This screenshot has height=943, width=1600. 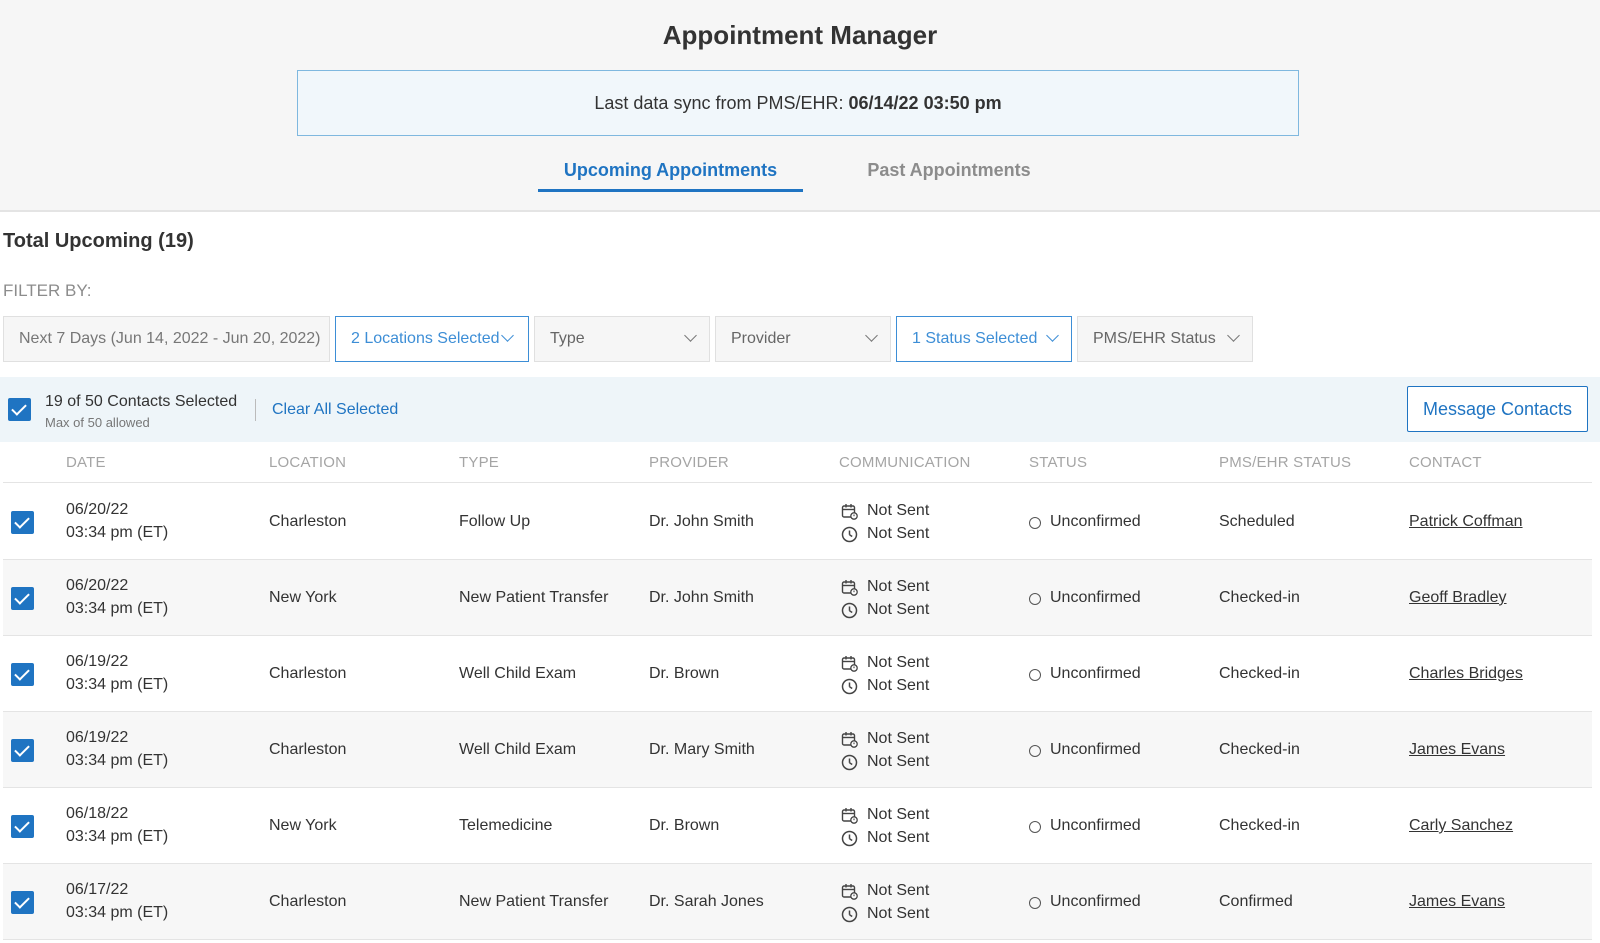 I want to click on contact-link: Patrick Coffman, so click(x=1466, y=522).